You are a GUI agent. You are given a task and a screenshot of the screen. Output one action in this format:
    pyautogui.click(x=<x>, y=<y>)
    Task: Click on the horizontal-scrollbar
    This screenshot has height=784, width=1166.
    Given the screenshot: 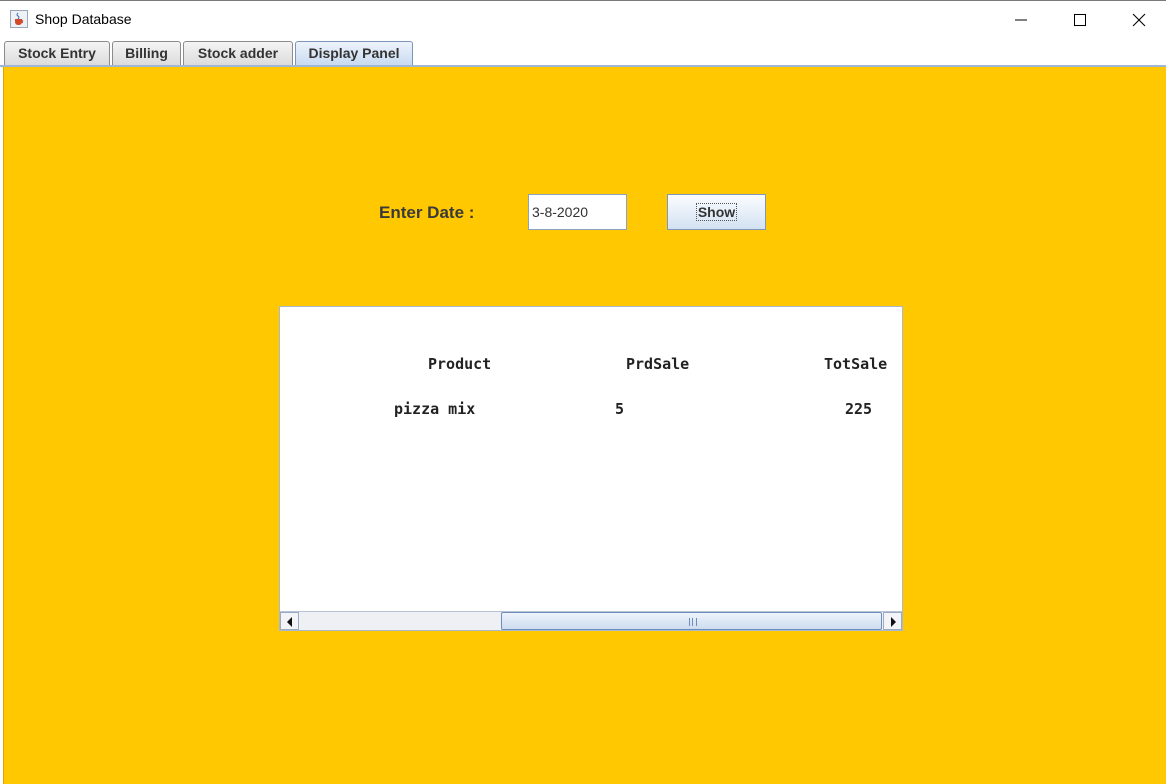 What is the action you would take?
    pyautogui.click(x=591, y=620)
    